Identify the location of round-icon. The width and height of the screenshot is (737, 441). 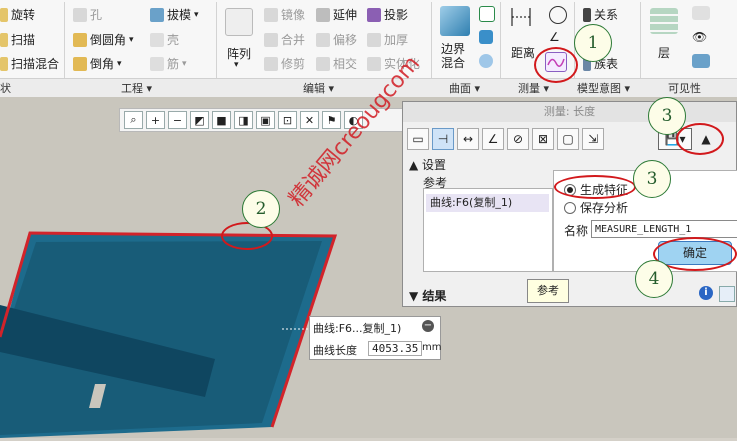
(80, 39).